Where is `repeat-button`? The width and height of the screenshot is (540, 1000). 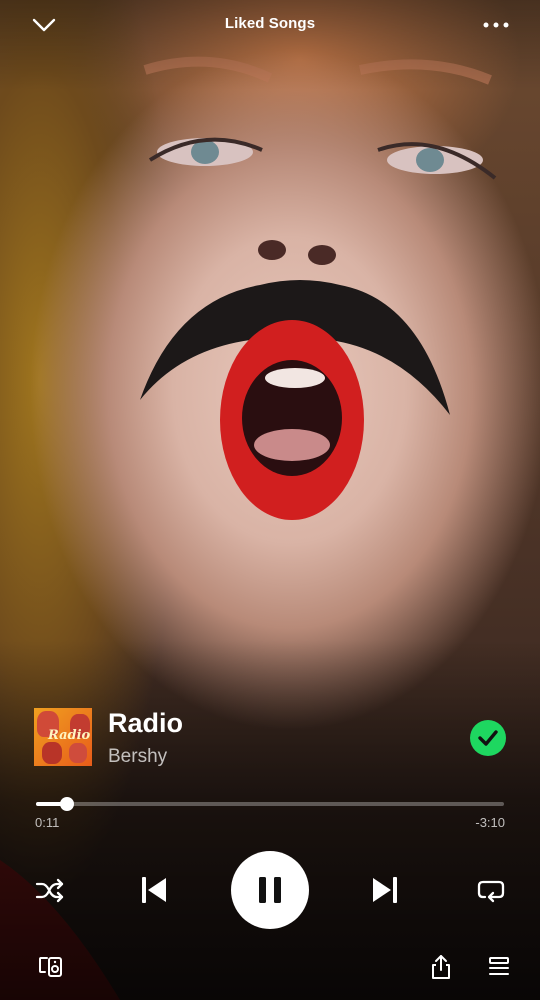 repeat-button is located at coordinates (491, 891).